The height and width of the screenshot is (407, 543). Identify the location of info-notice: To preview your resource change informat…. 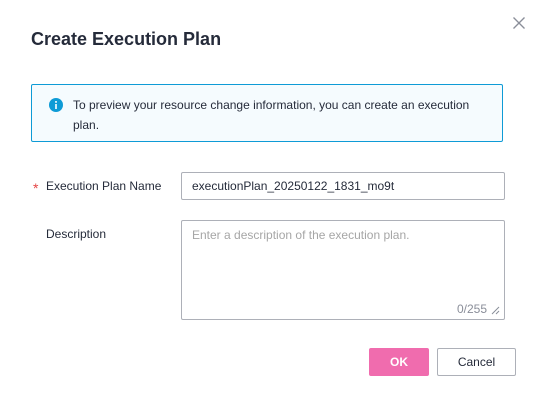
(267, 113).